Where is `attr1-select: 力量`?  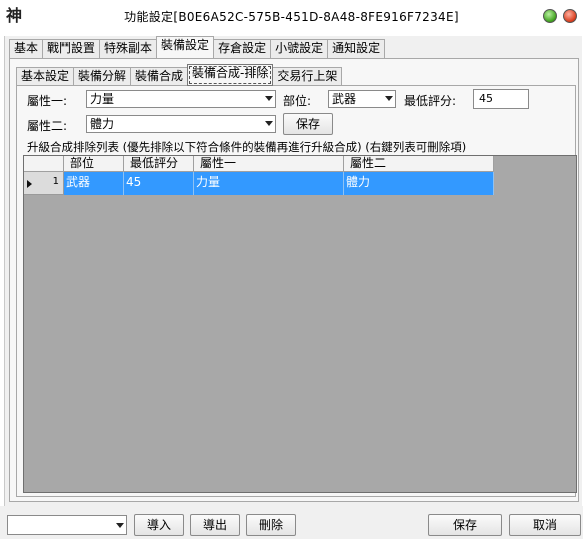 attr1-select: 力量 is located at coordinates (181, 99).